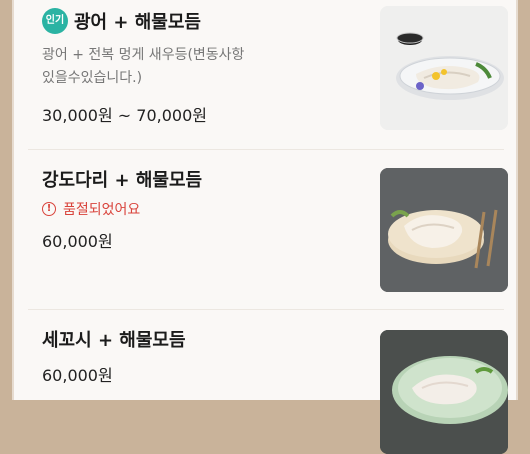 This screenshot has height=454, width=530. Describe the element at coordinates (114, 340) in the screenshot. I see `menu-item-name: 세꼬시 + 해물모듬` at that location.